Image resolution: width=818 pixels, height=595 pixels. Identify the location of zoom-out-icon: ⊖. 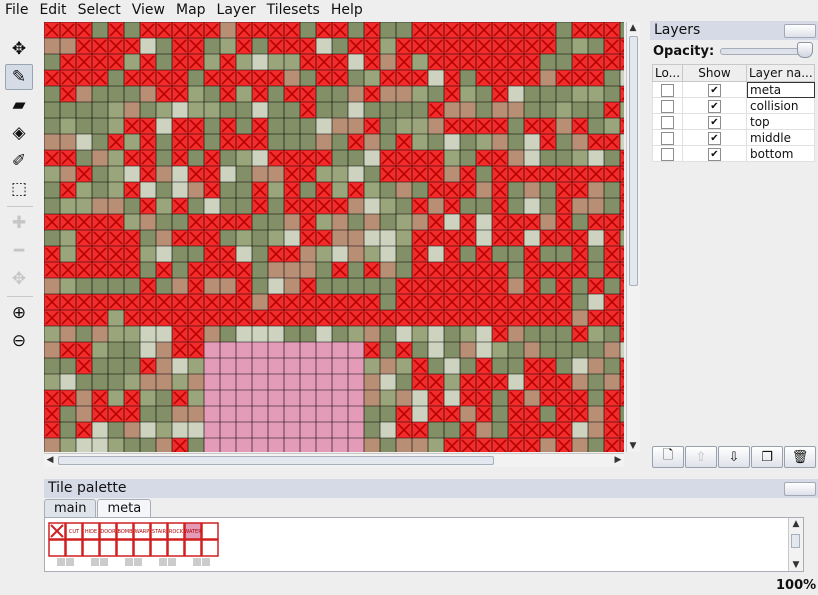
(19, 341).